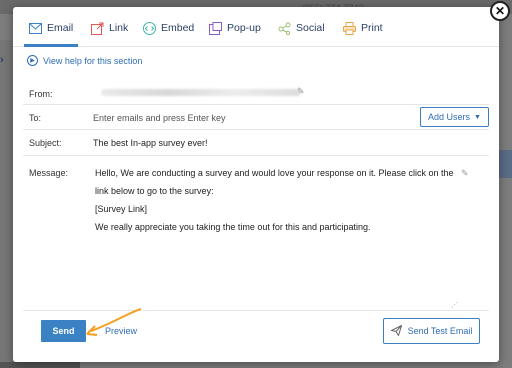 The height and width of the screenshot is (368, 512). What do you see at coordinates (465, 173) in the screenshot?
I see `edit-message-pencil-icon: ✎` at bounding box center [465, 173].